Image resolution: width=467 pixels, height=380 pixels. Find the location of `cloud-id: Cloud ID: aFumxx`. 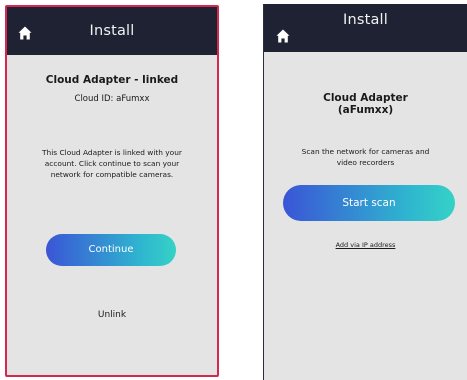

cloud-id: Cloud ID: aFumxx is located at coordinates (112, 99).